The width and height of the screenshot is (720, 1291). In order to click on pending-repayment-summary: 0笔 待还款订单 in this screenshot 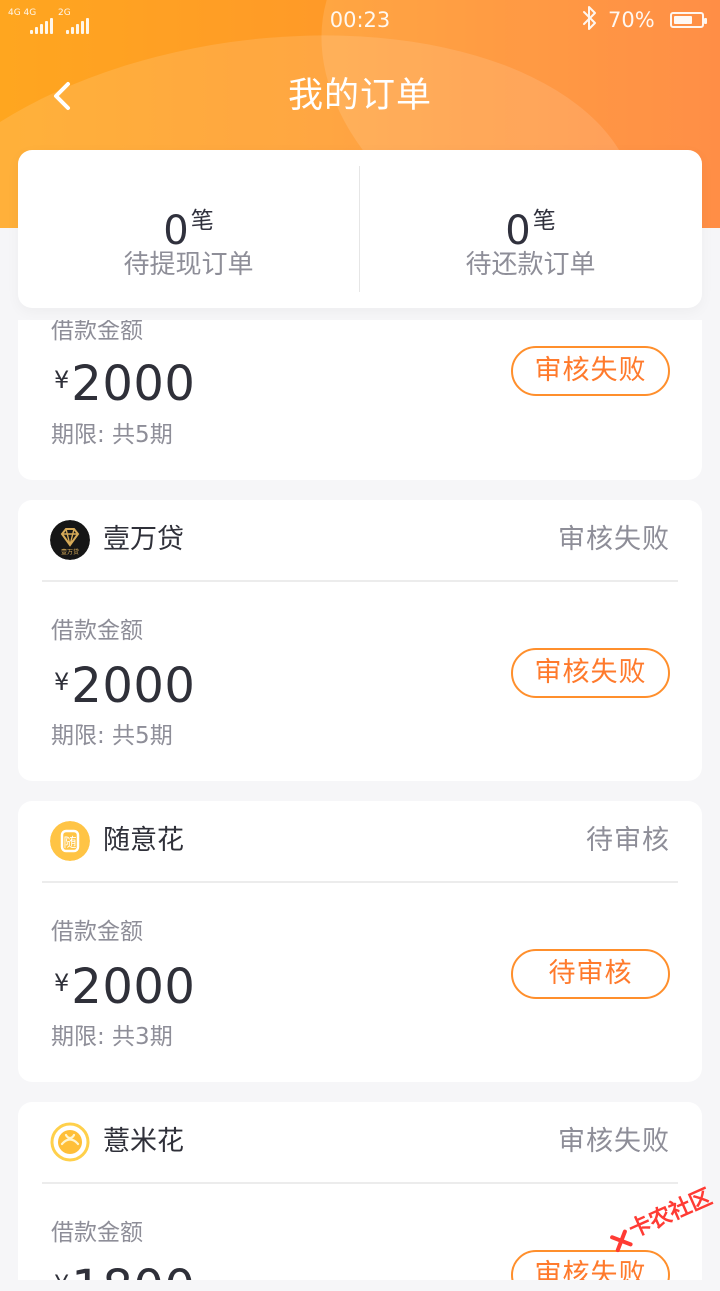, I will do `click(530, 243)`.